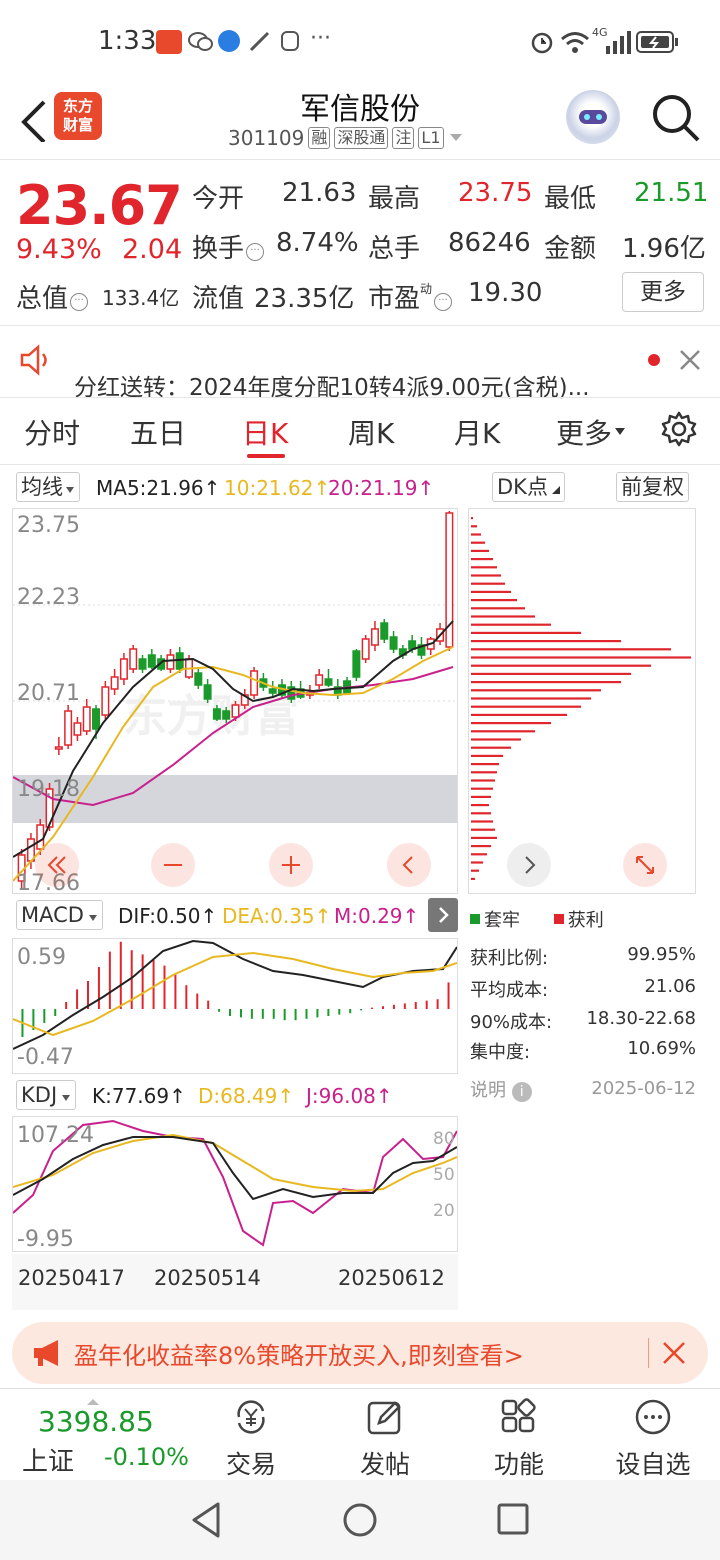  Describe the element at coordinates (519, 1439) in the screenshot. I see `functions-button: 功能` at that location.